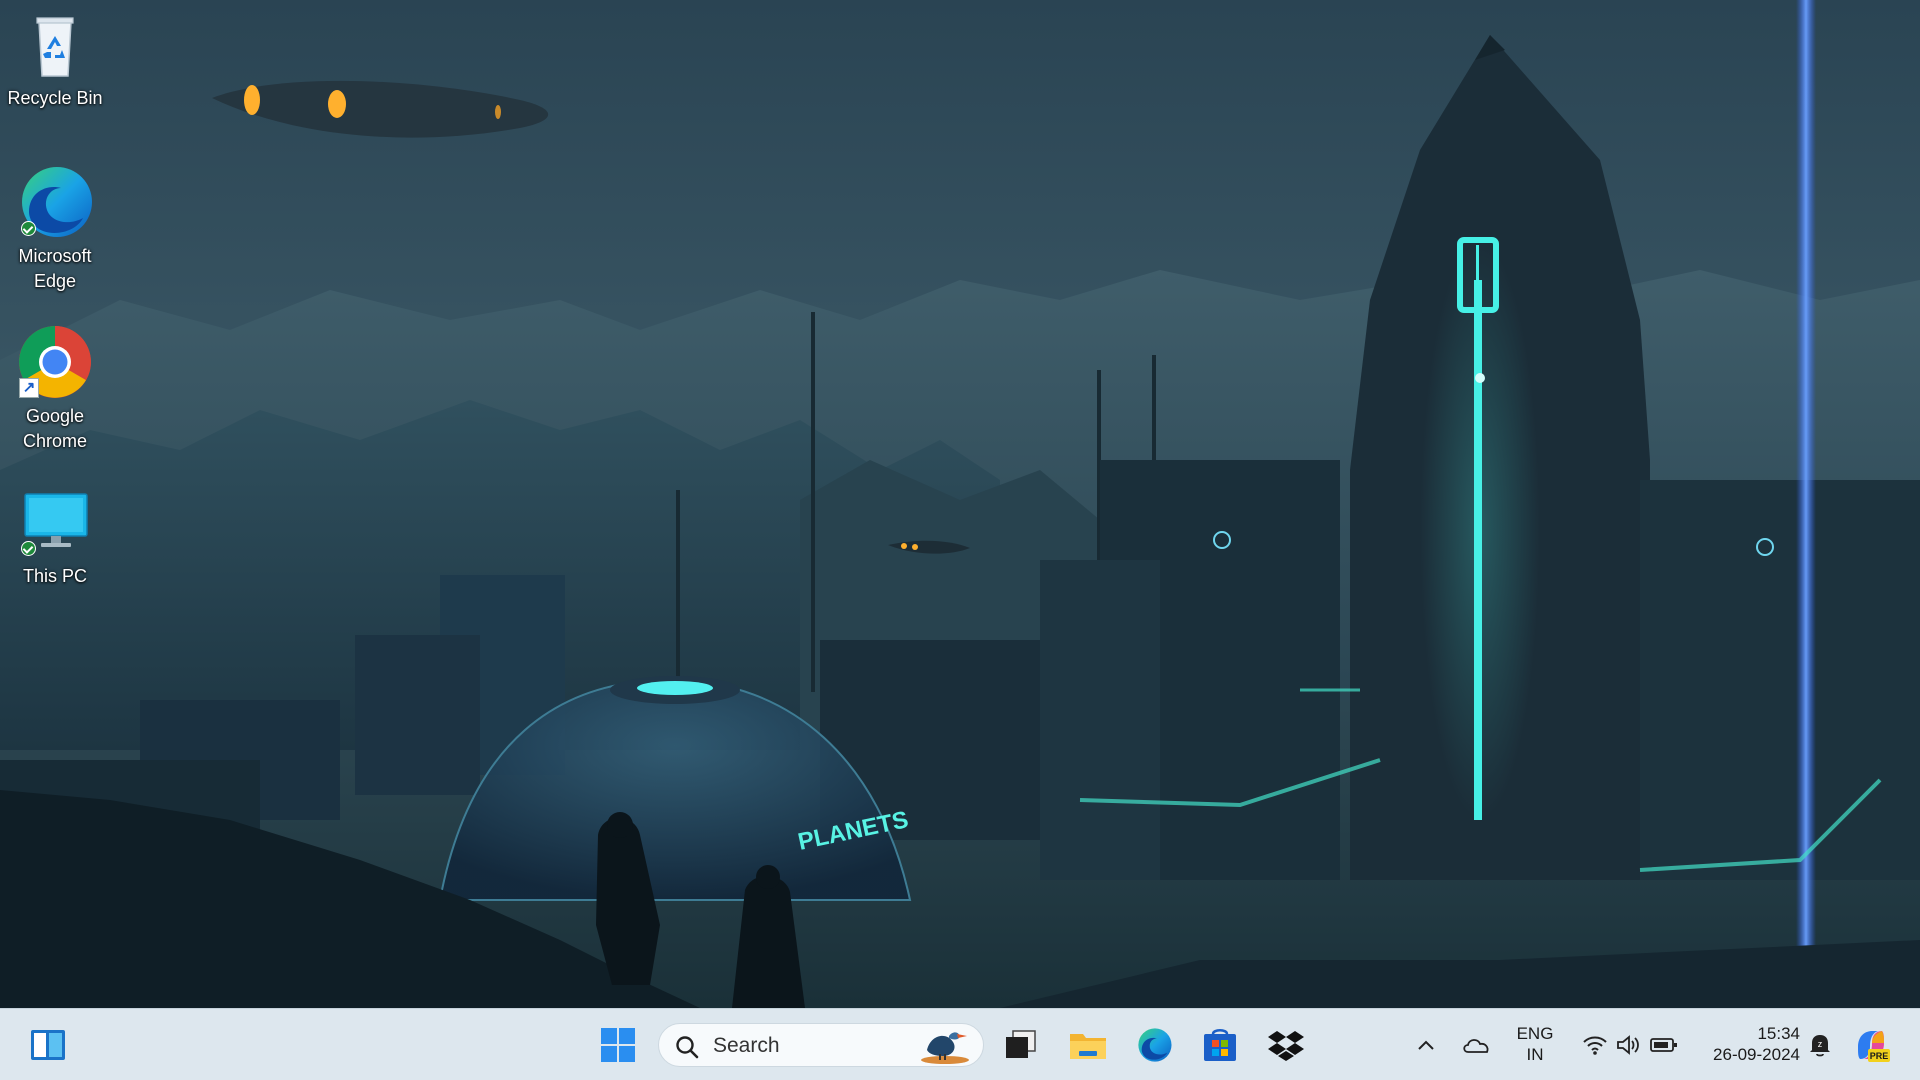 The height and width of the screenshot is (1080, 1920). I want to click on search-highlight-bird-icon, so click(945, 1048).